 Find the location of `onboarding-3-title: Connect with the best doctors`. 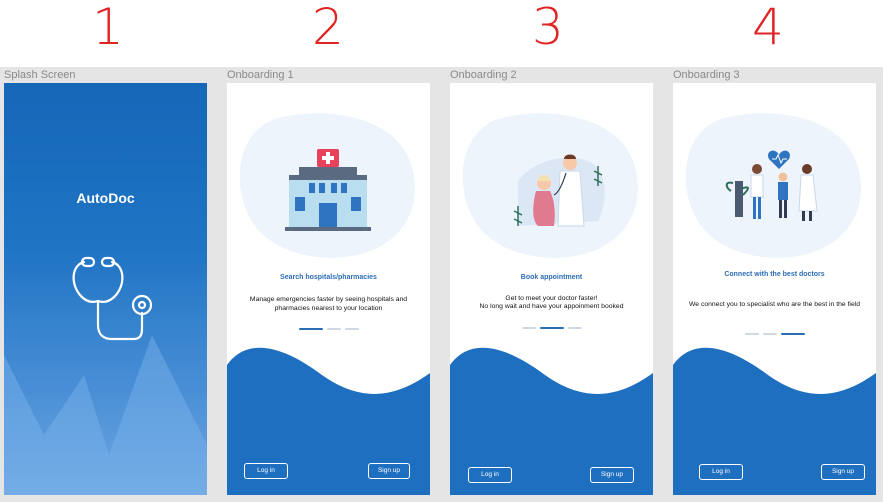

onboarding-3-title: Connect with the best doctors is located at coordinates (774, 274).